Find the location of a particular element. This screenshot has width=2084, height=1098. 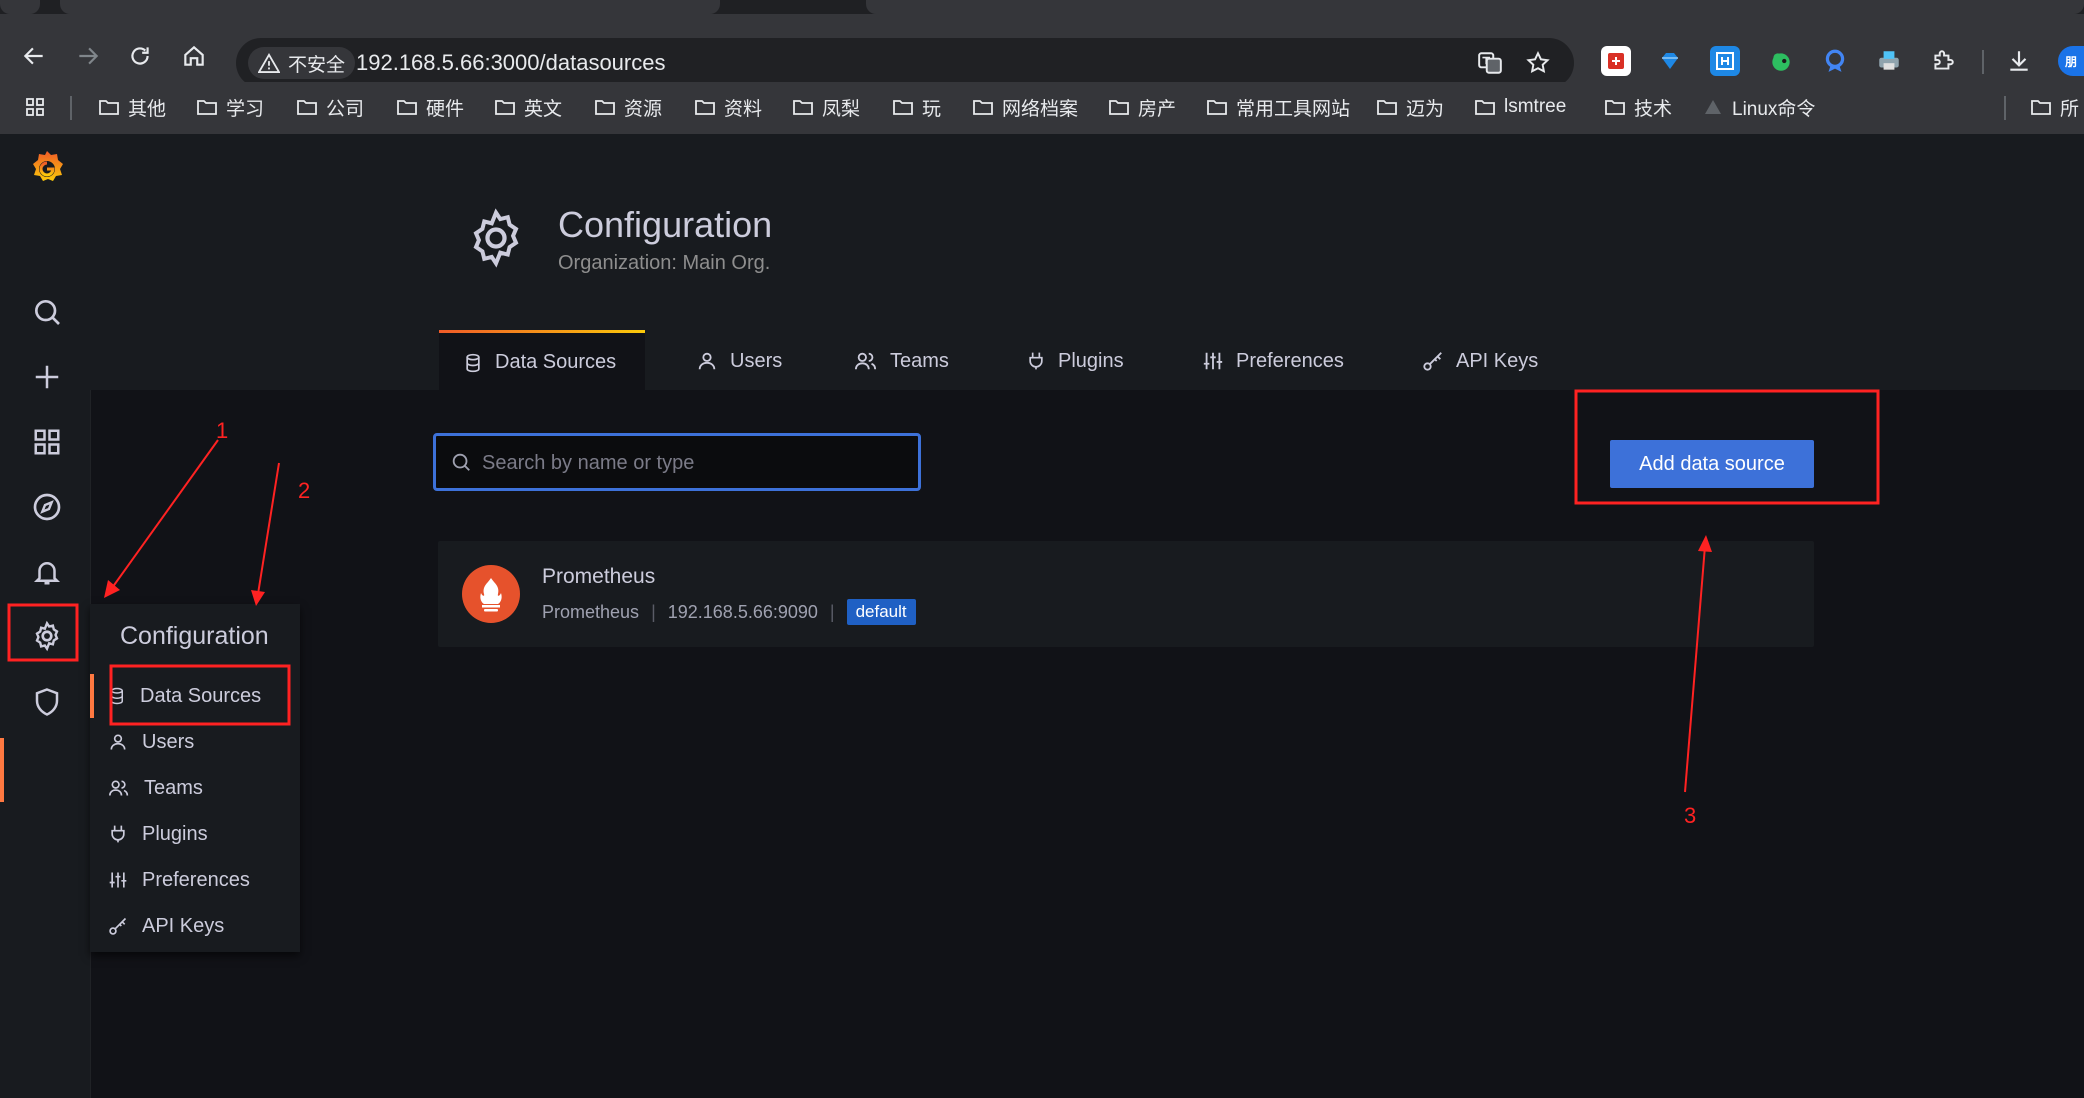

server-admin-nav is located at coordinates (47, 702).